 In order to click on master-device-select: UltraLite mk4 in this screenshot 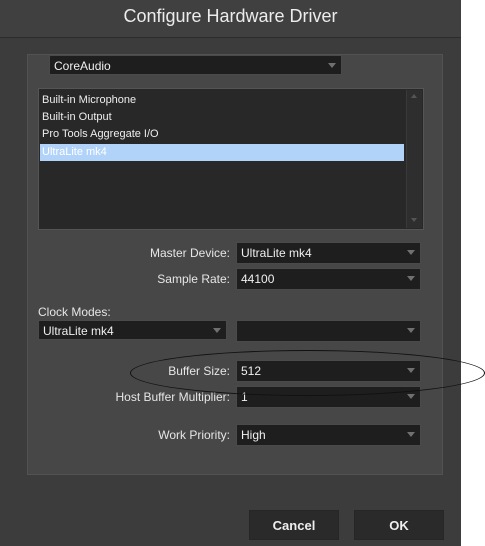, I will do `click(328, 253)`.